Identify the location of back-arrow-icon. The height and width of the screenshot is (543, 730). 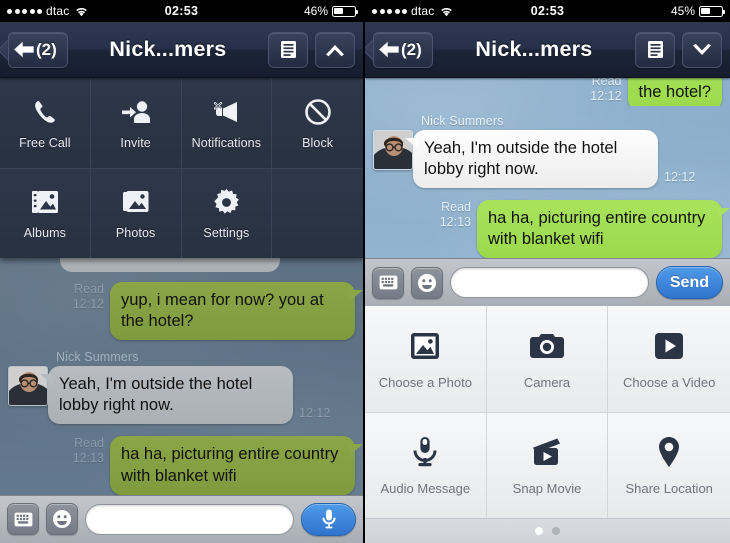
(23, 49).